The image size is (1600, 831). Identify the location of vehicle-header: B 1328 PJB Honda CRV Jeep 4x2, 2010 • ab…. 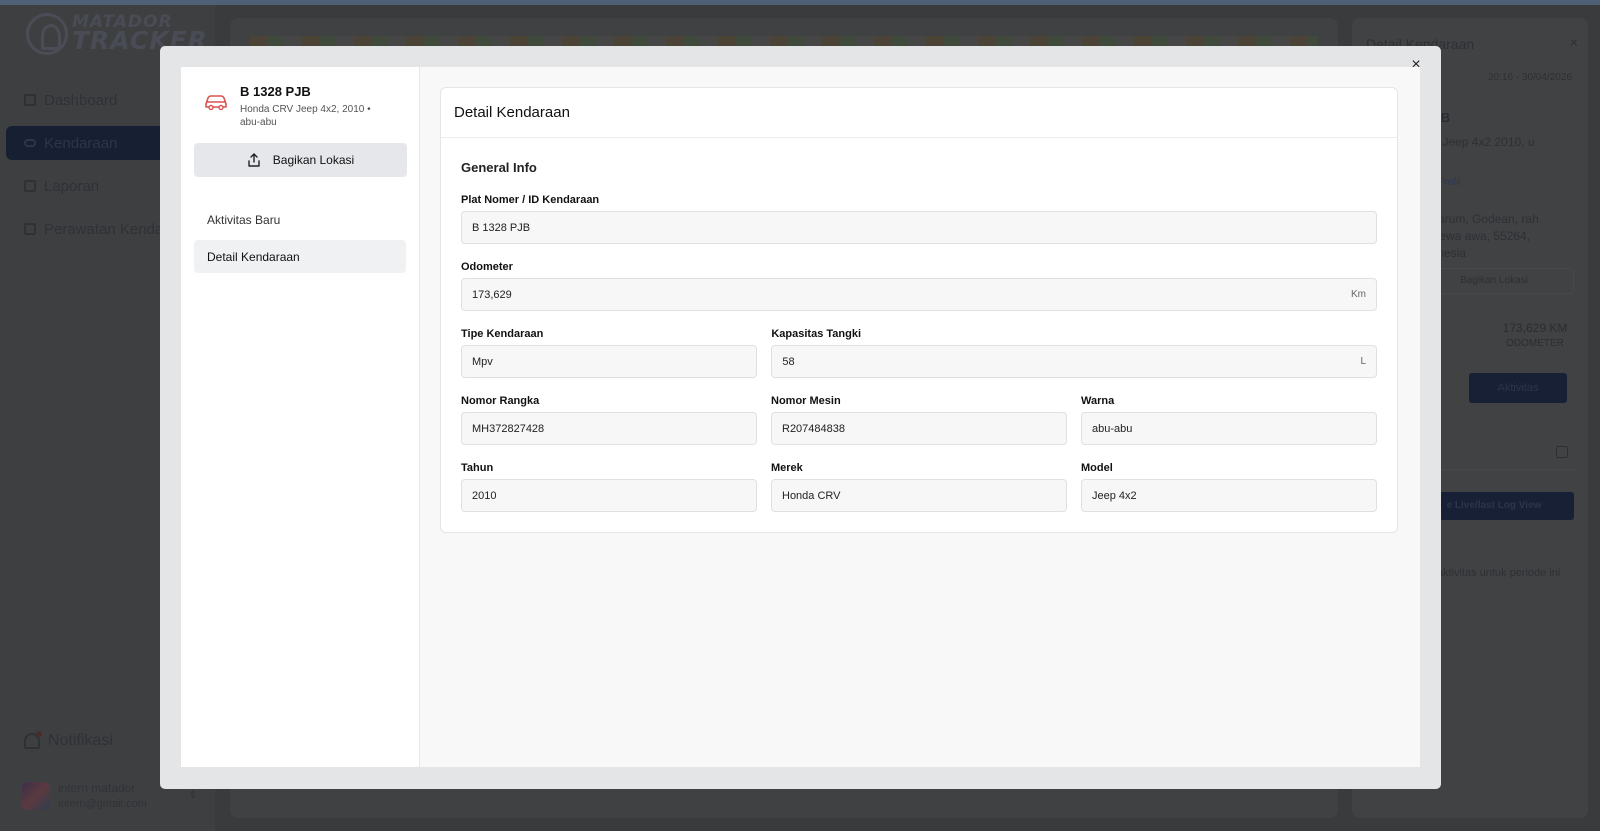
(300, 104).